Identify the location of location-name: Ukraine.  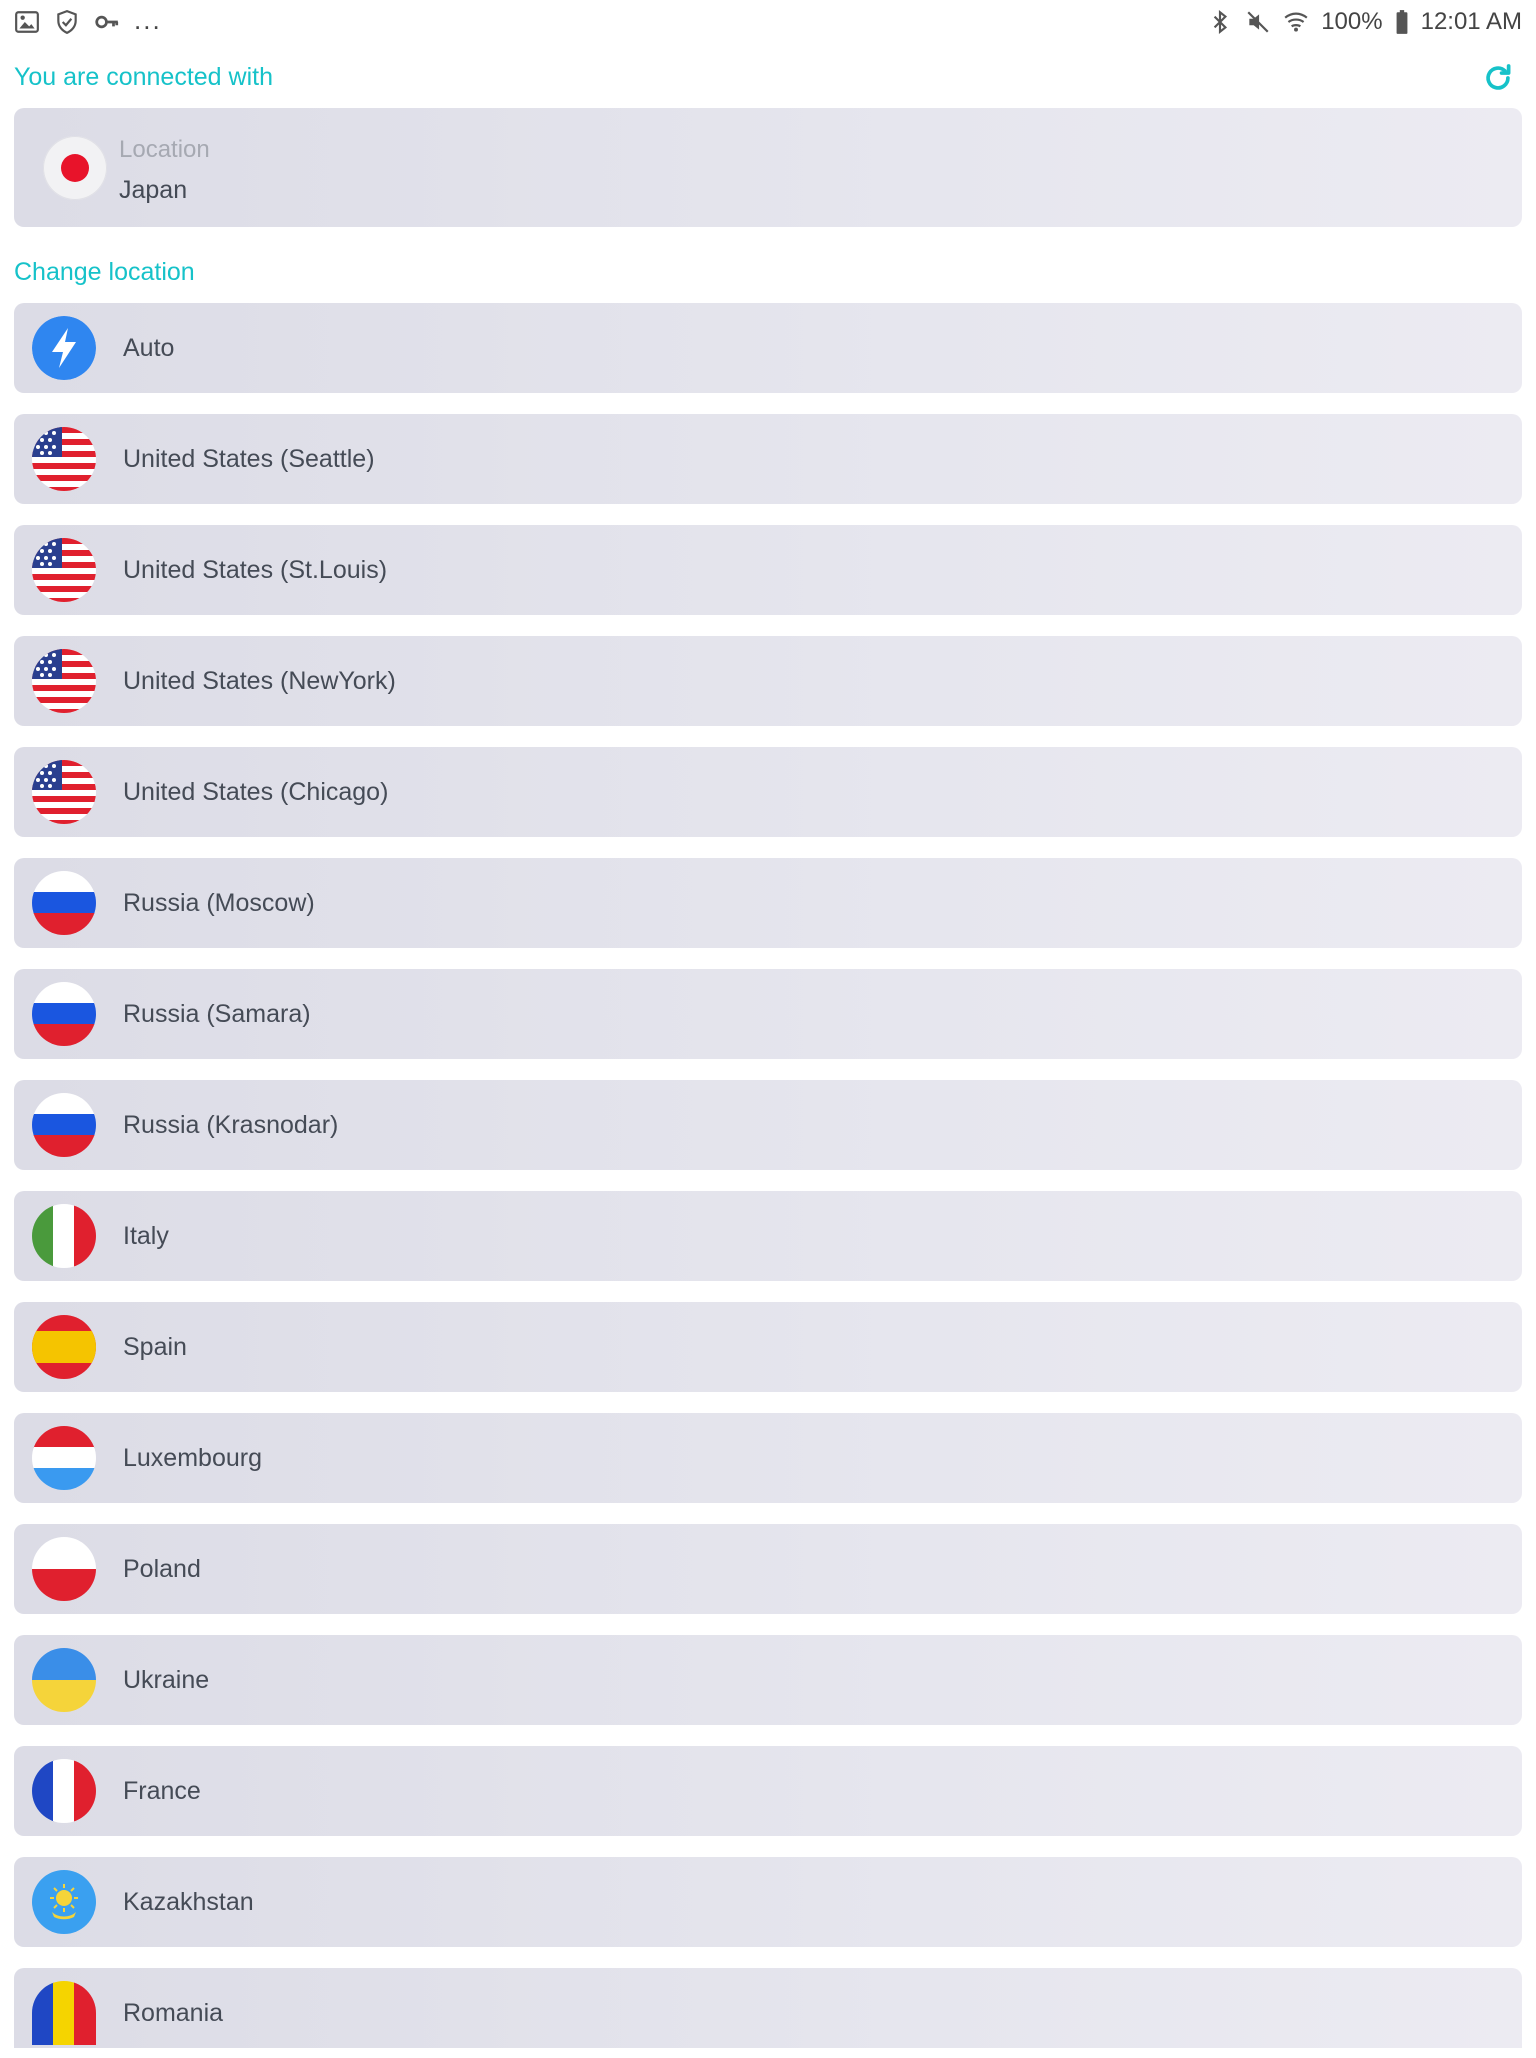
(166, 1680).